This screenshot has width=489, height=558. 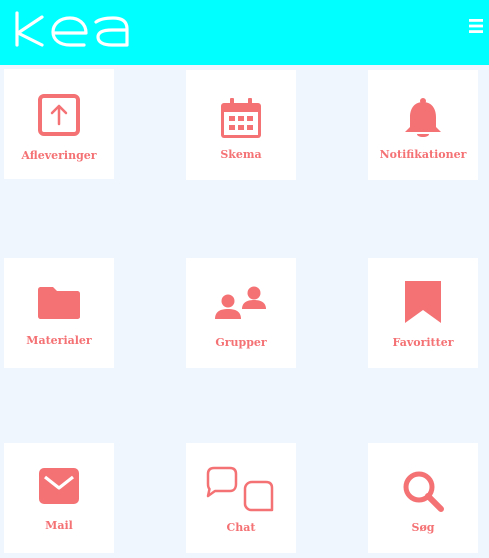 What do you see at coordinates (423, 342) in the screenshot?
I see `tile-label: Favoritter` at bounding box center [423, 342].